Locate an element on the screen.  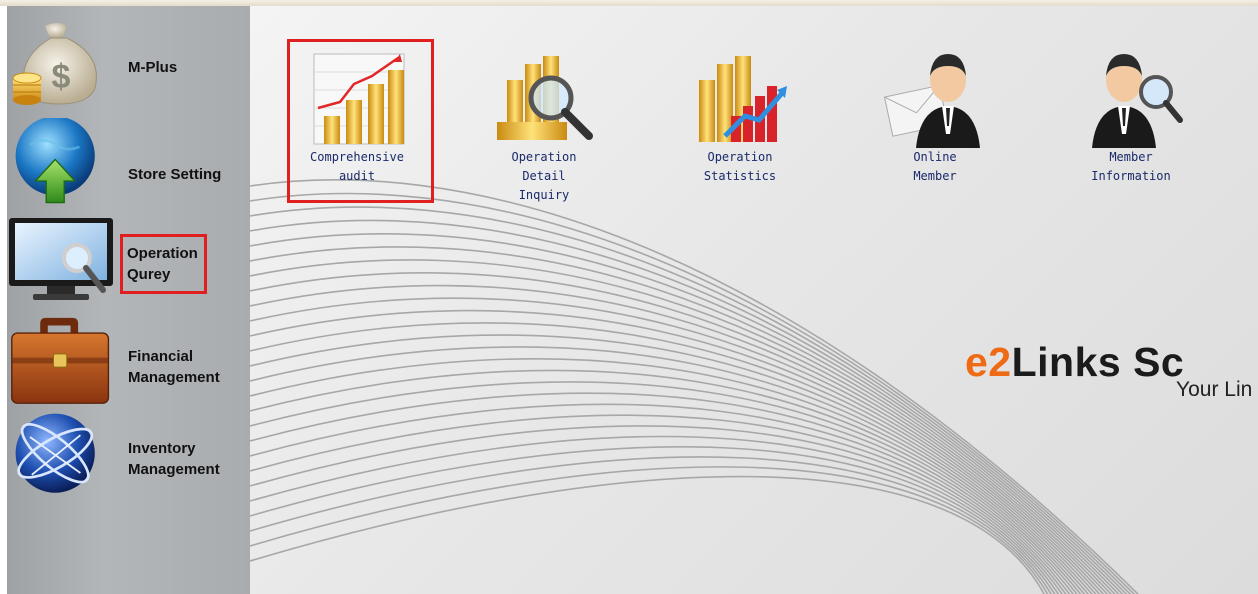
brand-name: Links Sc is located at coordinates (1098, 362).